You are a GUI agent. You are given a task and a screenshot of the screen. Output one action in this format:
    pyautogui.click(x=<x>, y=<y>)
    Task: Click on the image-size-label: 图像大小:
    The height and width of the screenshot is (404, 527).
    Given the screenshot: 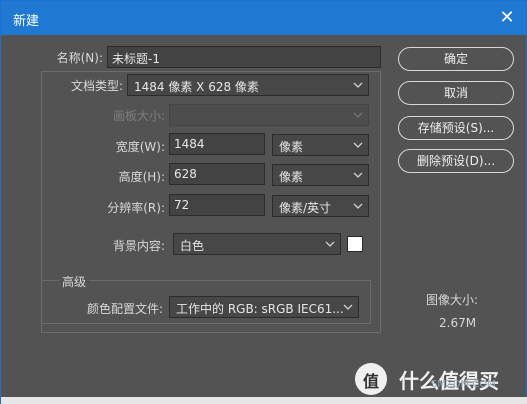 What is the action you would take?
    pyautogui.click(x=452, y=300)
    